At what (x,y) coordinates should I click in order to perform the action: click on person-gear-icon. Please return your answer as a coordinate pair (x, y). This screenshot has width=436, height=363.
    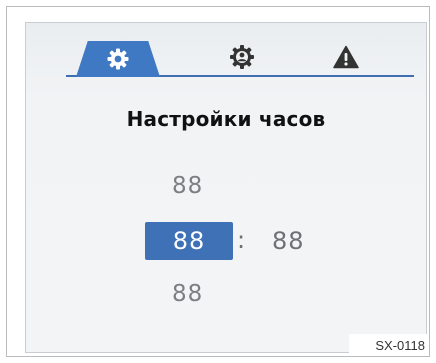
    Looking at the image, I should click on (242, 57).